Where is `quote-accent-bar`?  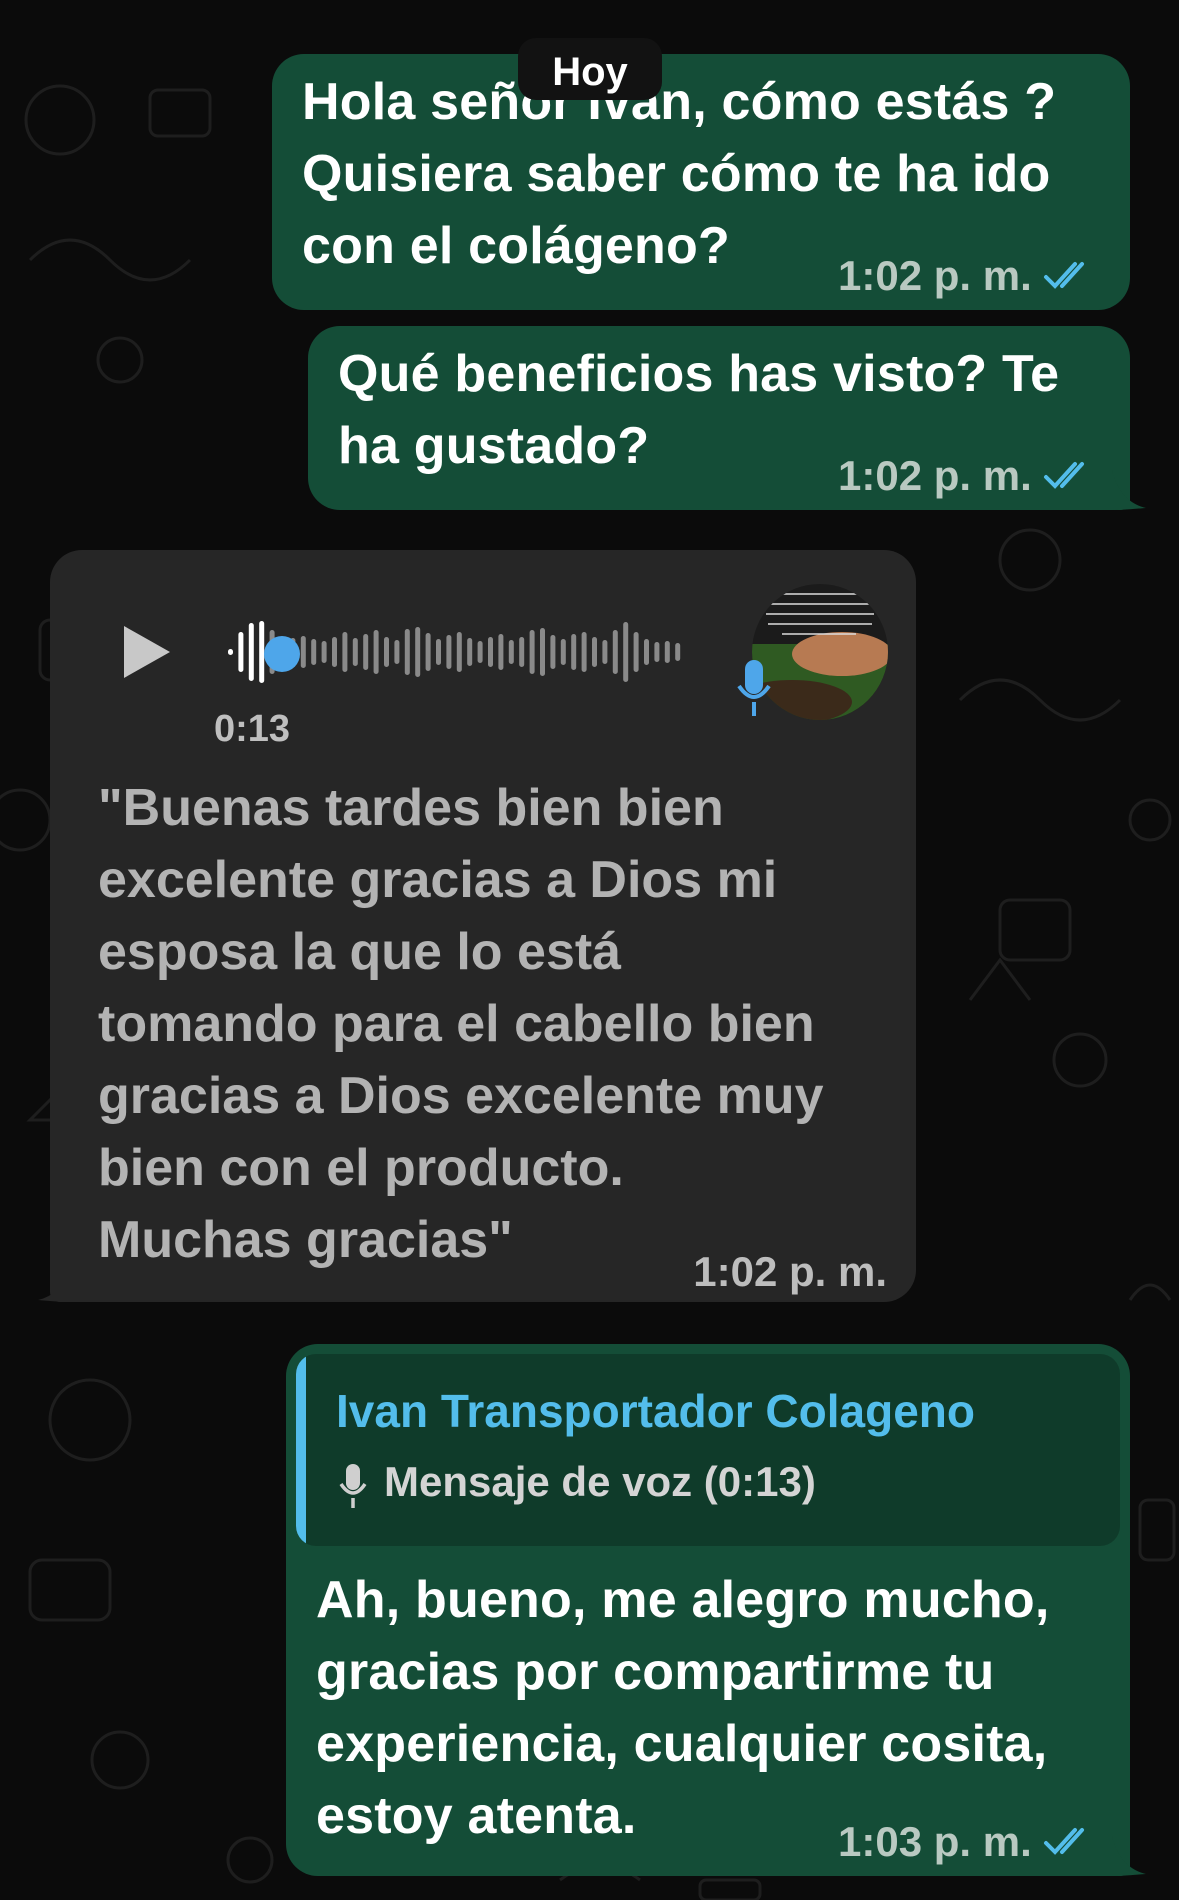 quote-accent-bar is located at coordinates (301, 1450).